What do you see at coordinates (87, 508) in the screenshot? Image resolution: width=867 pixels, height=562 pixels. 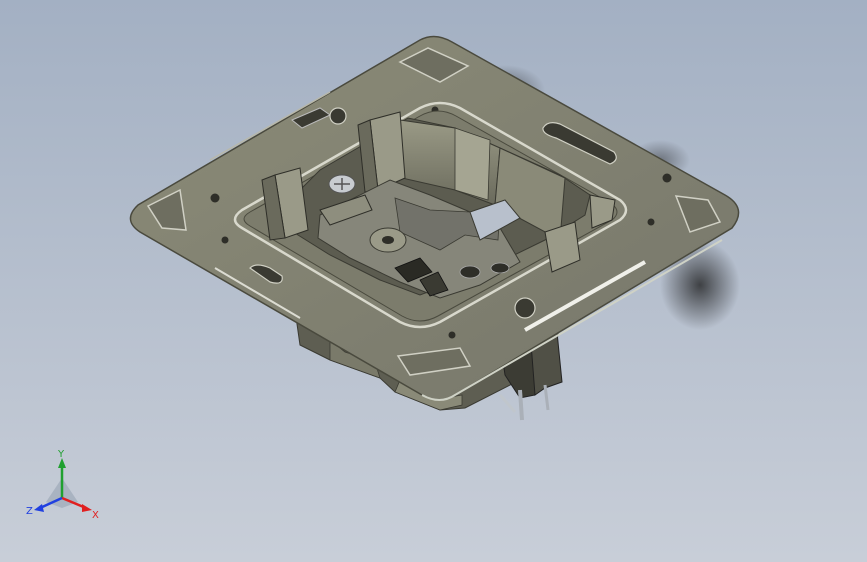 I see `x-axis-arrow` at bounding box center [87, 508].